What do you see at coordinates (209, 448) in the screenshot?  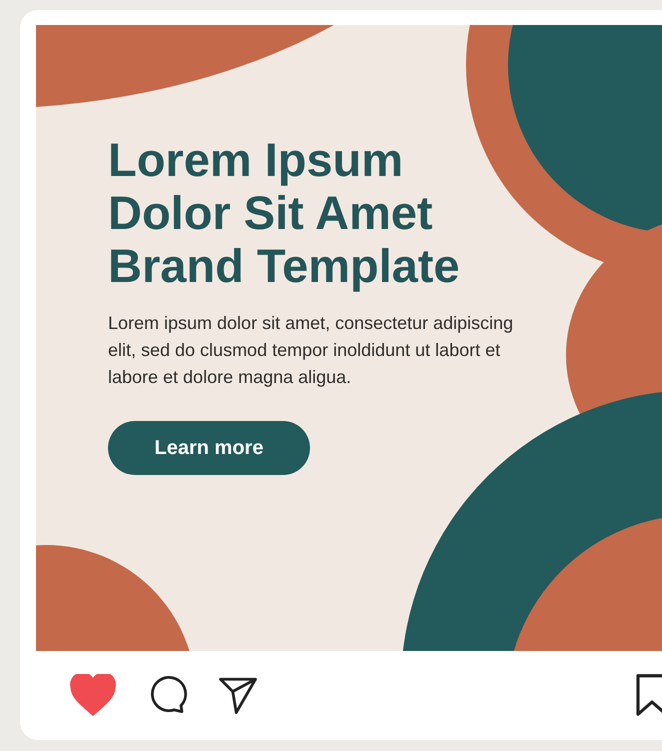 I see `learn-more-button: Learn more` at bounding box center [209, 448].